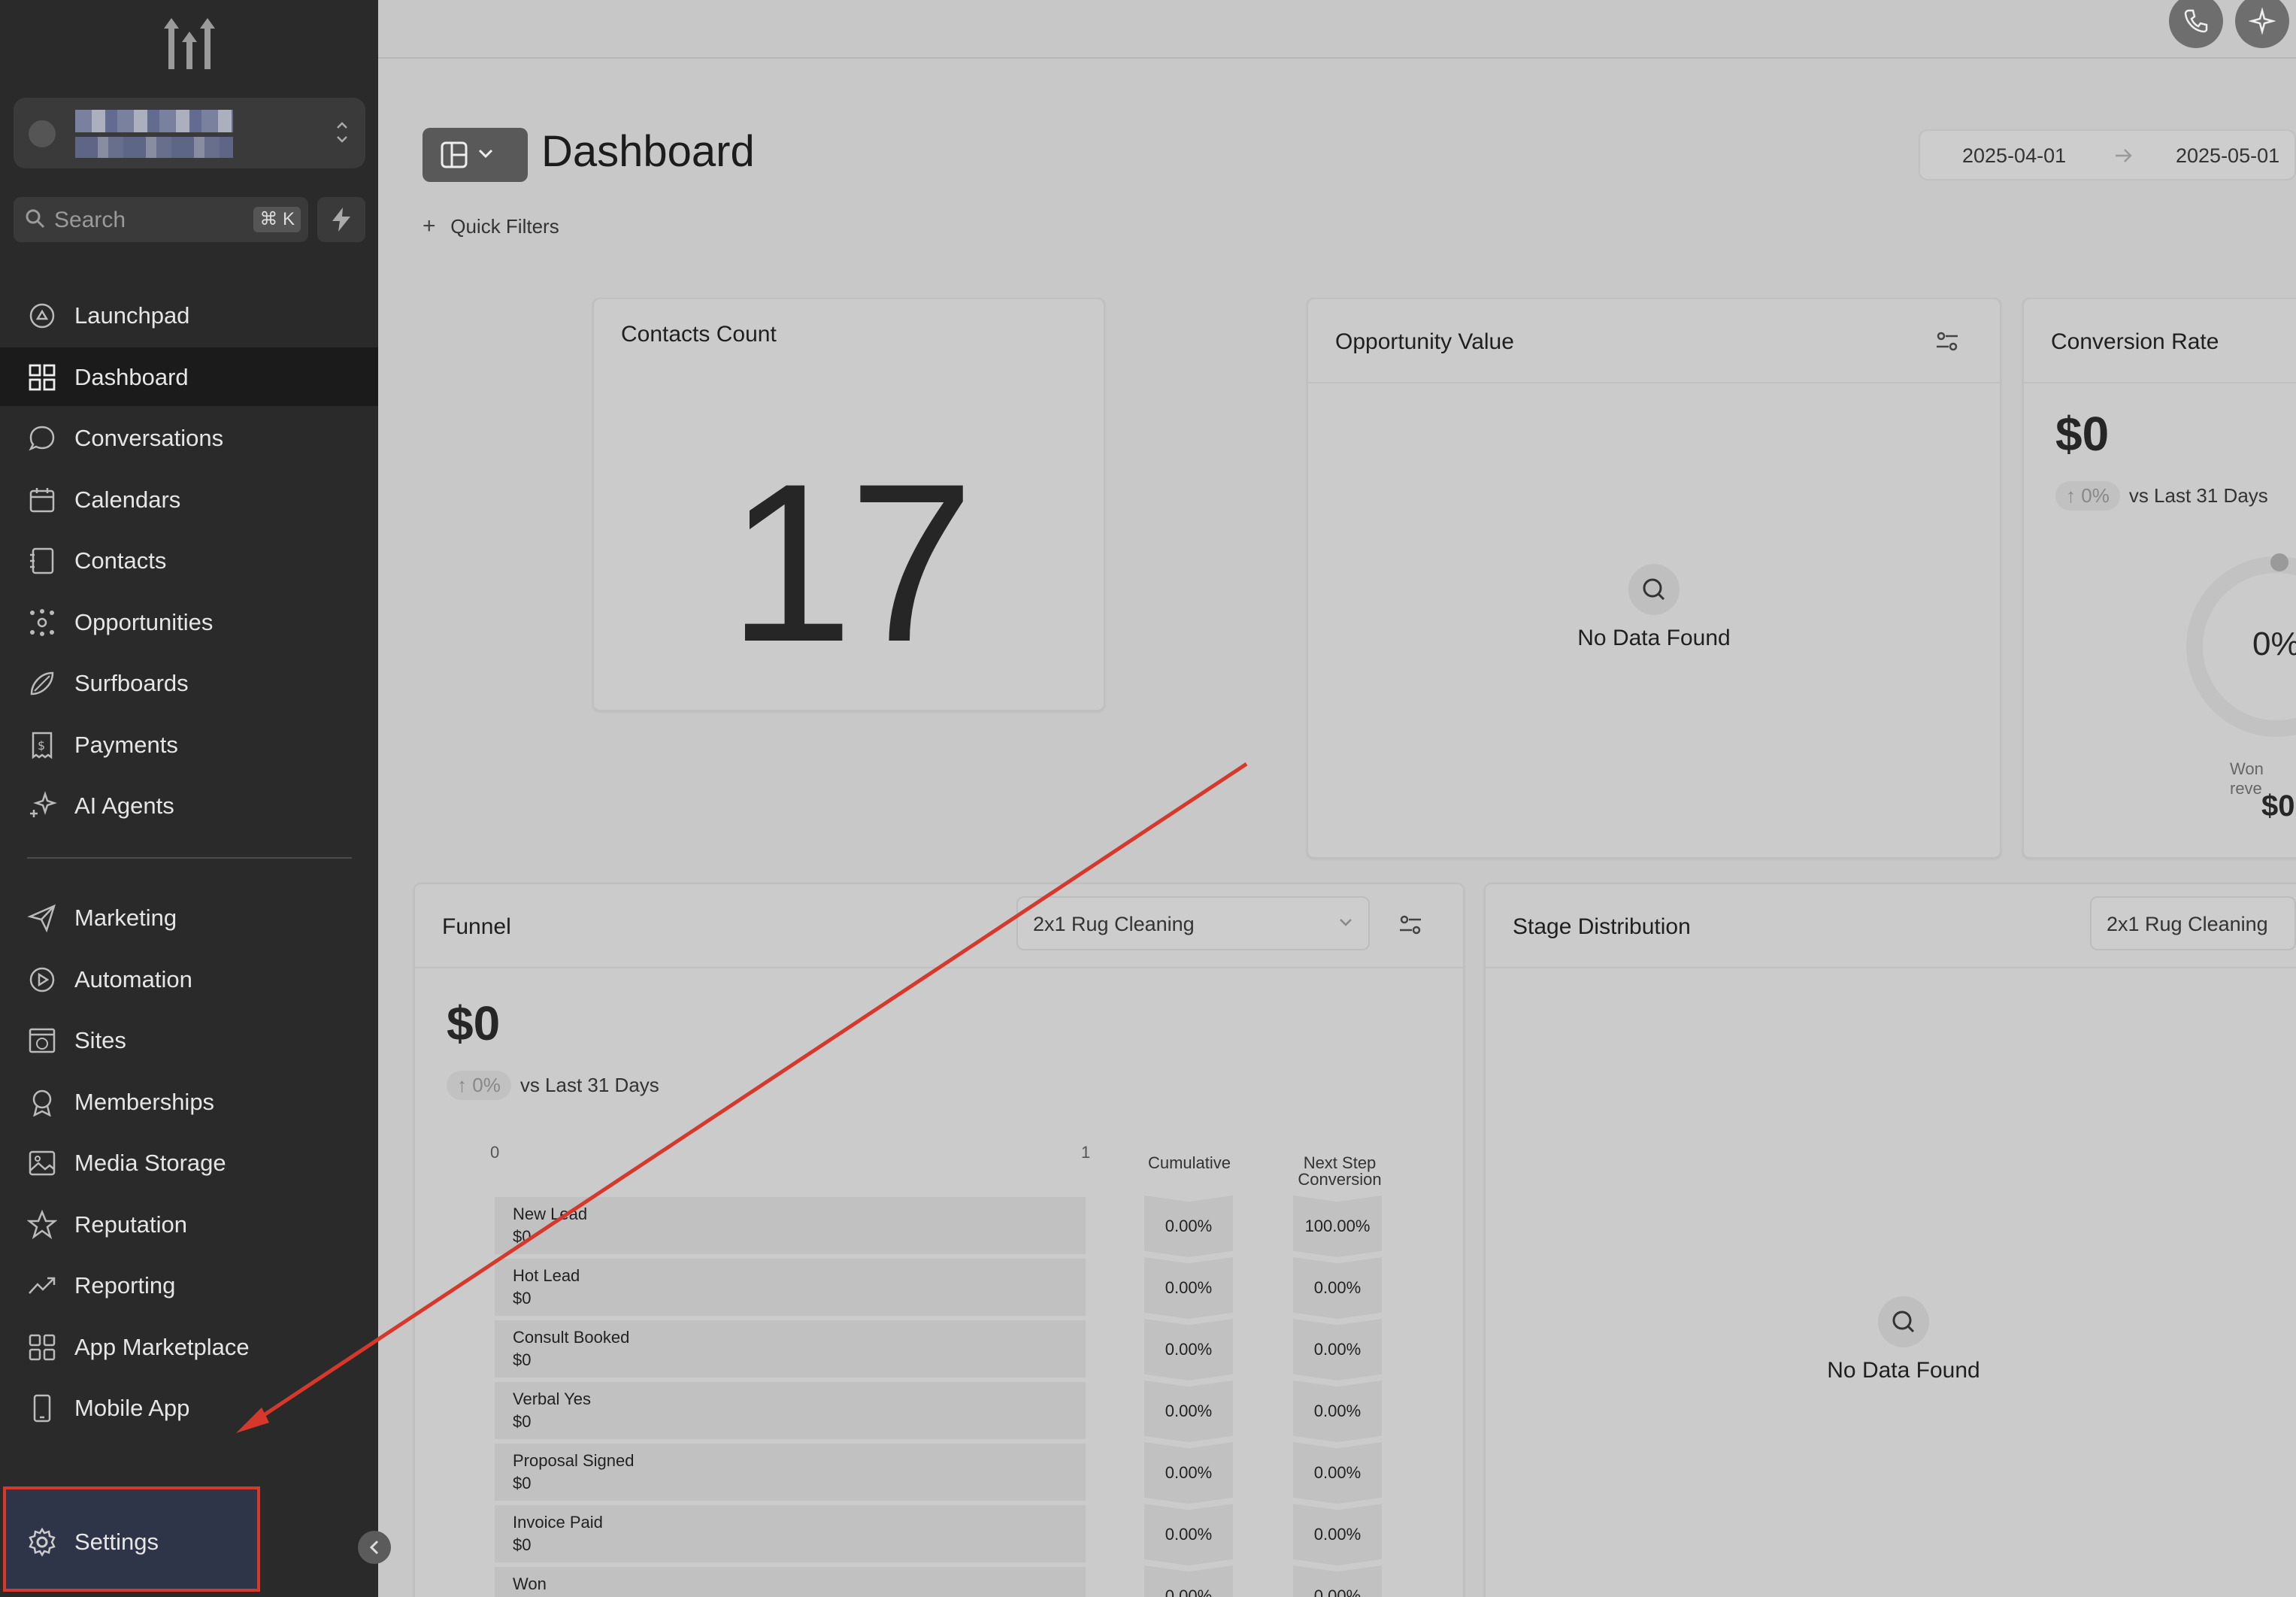 The height and width of the screenshot is (1597, 2296). I want to click on calendar-icon, so click(42, 500).